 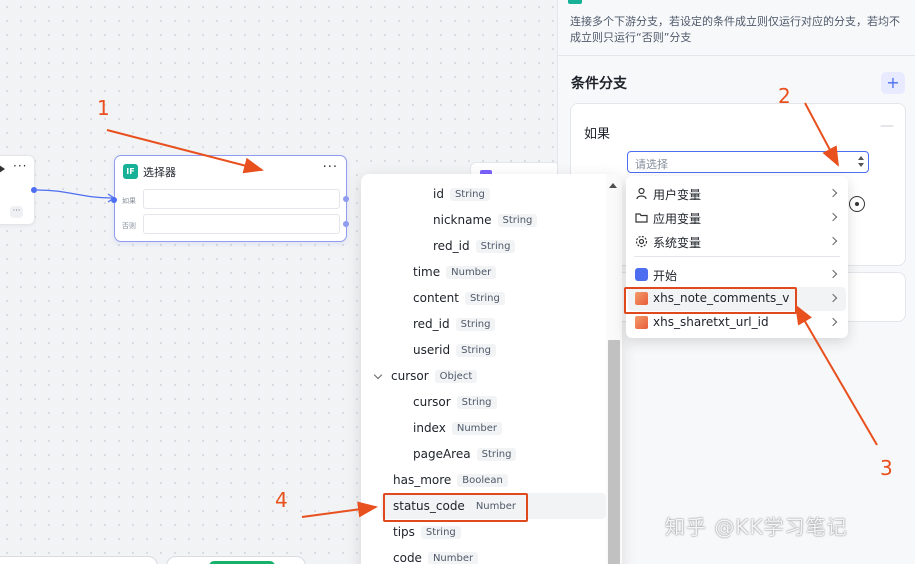 What do you see at coordinates (281, 500) in the screenshot?
I see `annotation-number-4: 4` at bounding box center [281, 500].